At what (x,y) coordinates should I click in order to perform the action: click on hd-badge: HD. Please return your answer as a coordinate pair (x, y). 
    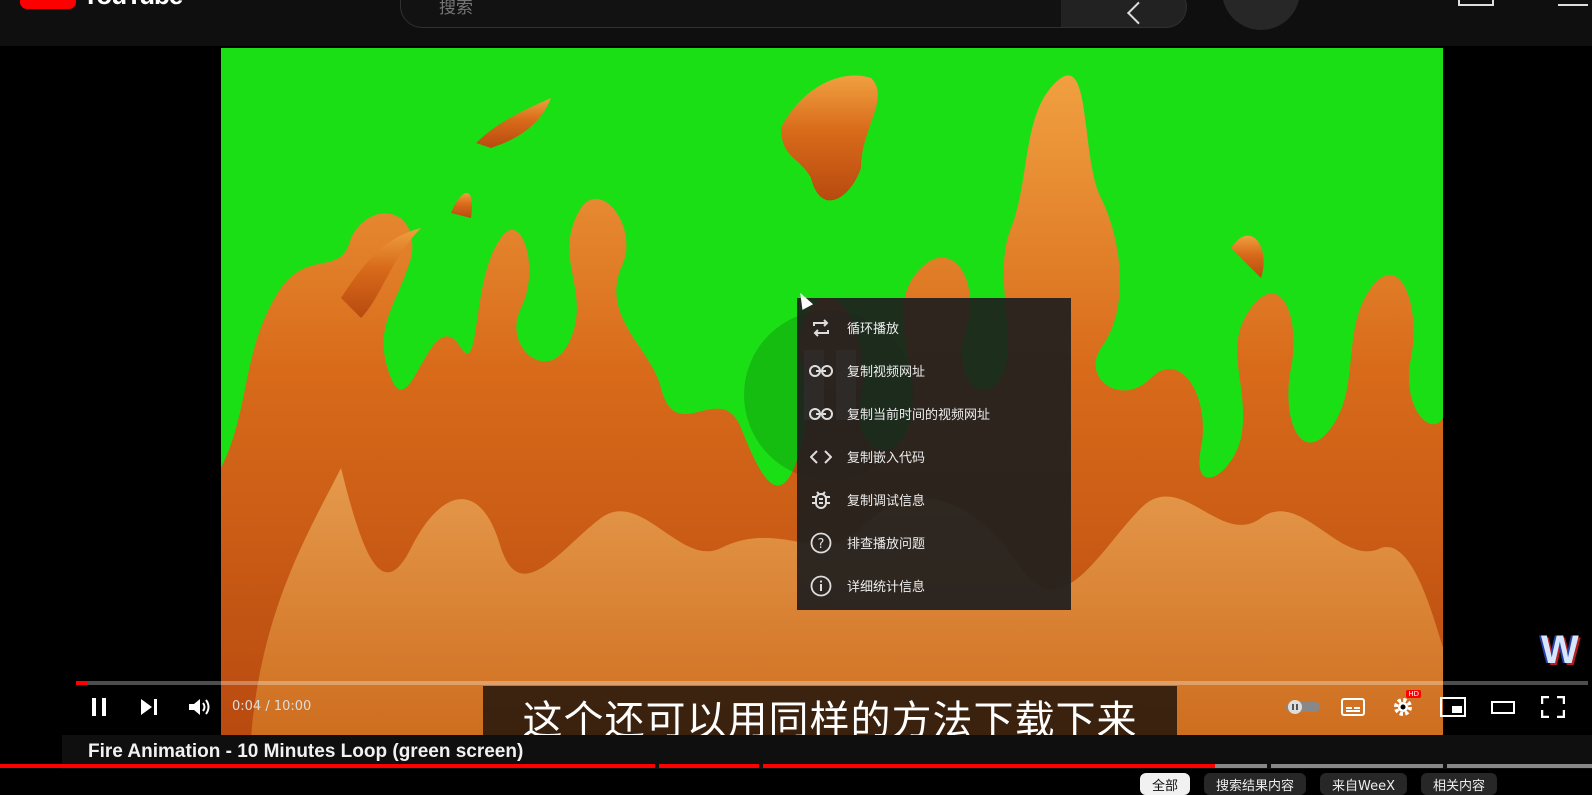
    Looking at the image, I should click on (1413, 694).